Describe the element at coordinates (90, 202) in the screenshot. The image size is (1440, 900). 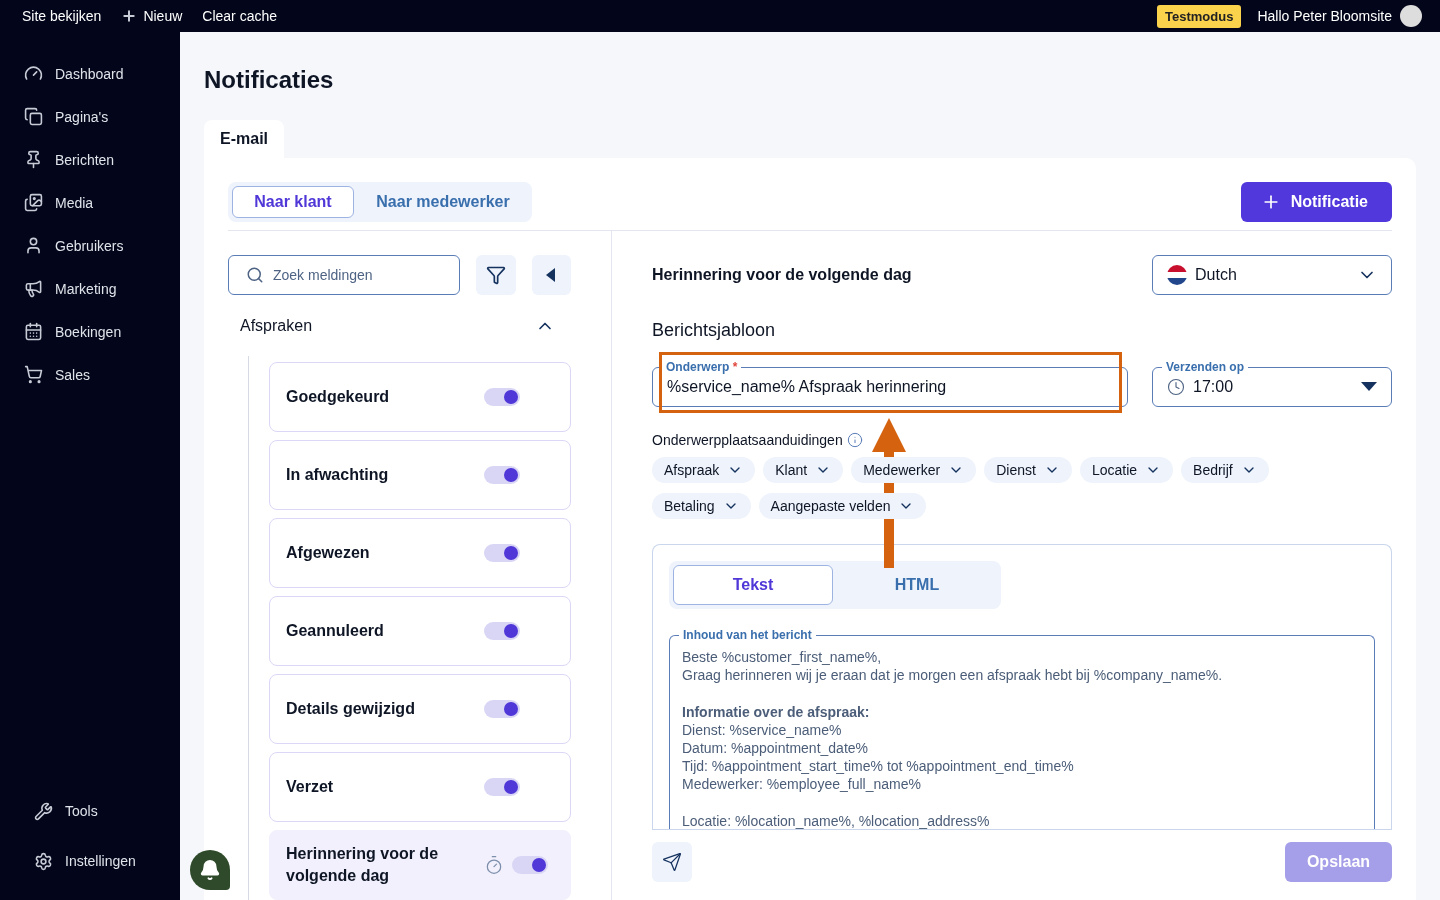
I see `sidebar-item: Media` at that location.